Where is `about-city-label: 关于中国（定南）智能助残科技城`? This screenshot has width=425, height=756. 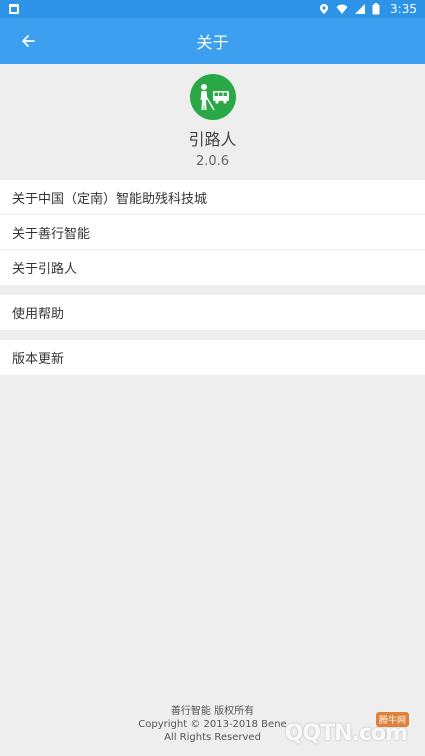 about-city-label: 关于中国（定南）智能助残科技城 is located at coordinates (110, 199).